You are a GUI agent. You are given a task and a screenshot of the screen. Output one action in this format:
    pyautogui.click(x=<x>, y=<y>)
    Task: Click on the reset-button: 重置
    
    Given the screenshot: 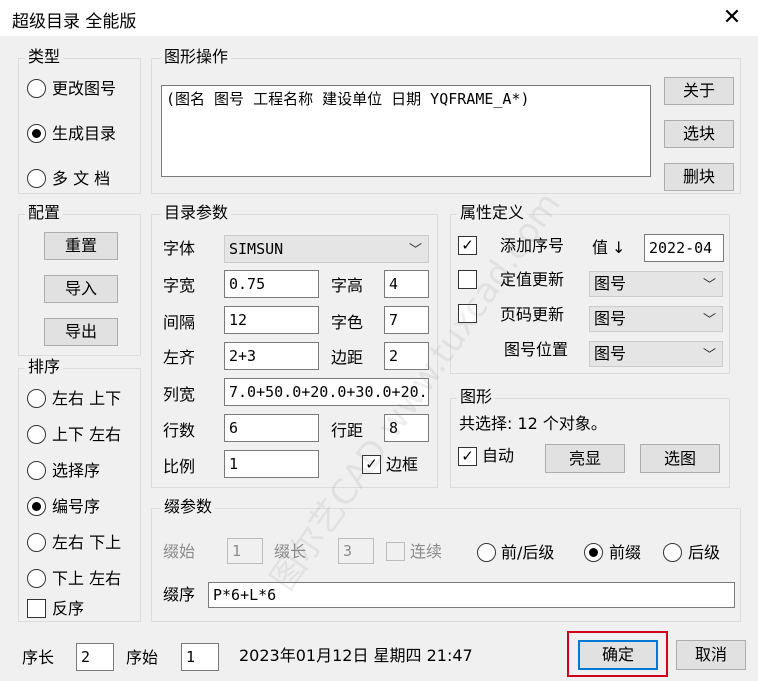 What is the action you would take?
    pyautogui.click(x=81, y=246)
    